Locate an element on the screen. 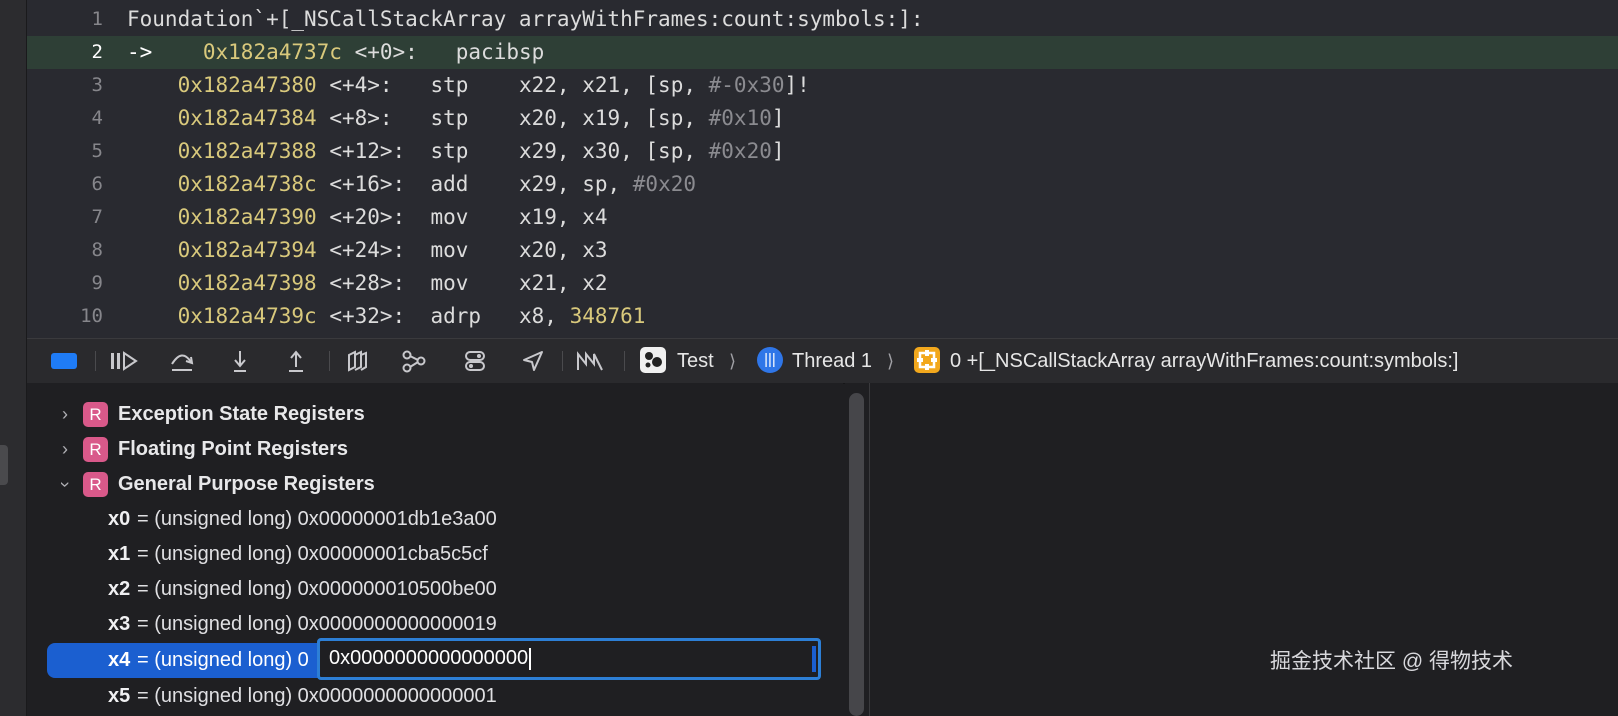 Image resolution: width=1618 pixels, height=716 pixels. metal-capture-icon is located at coordinates (590, 361).